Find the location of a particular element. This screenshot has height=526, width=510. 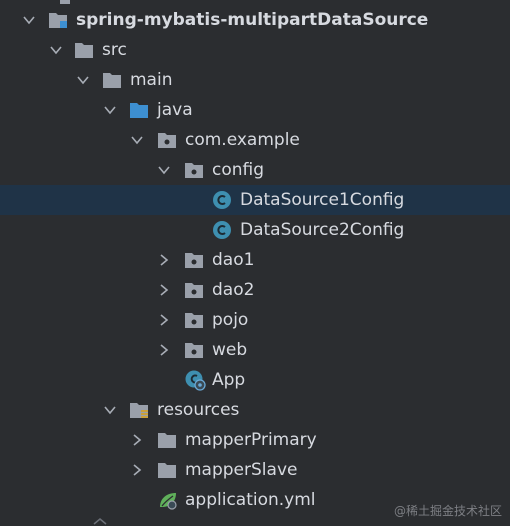

tree-item-java: java is located at coordinates (255, 110).